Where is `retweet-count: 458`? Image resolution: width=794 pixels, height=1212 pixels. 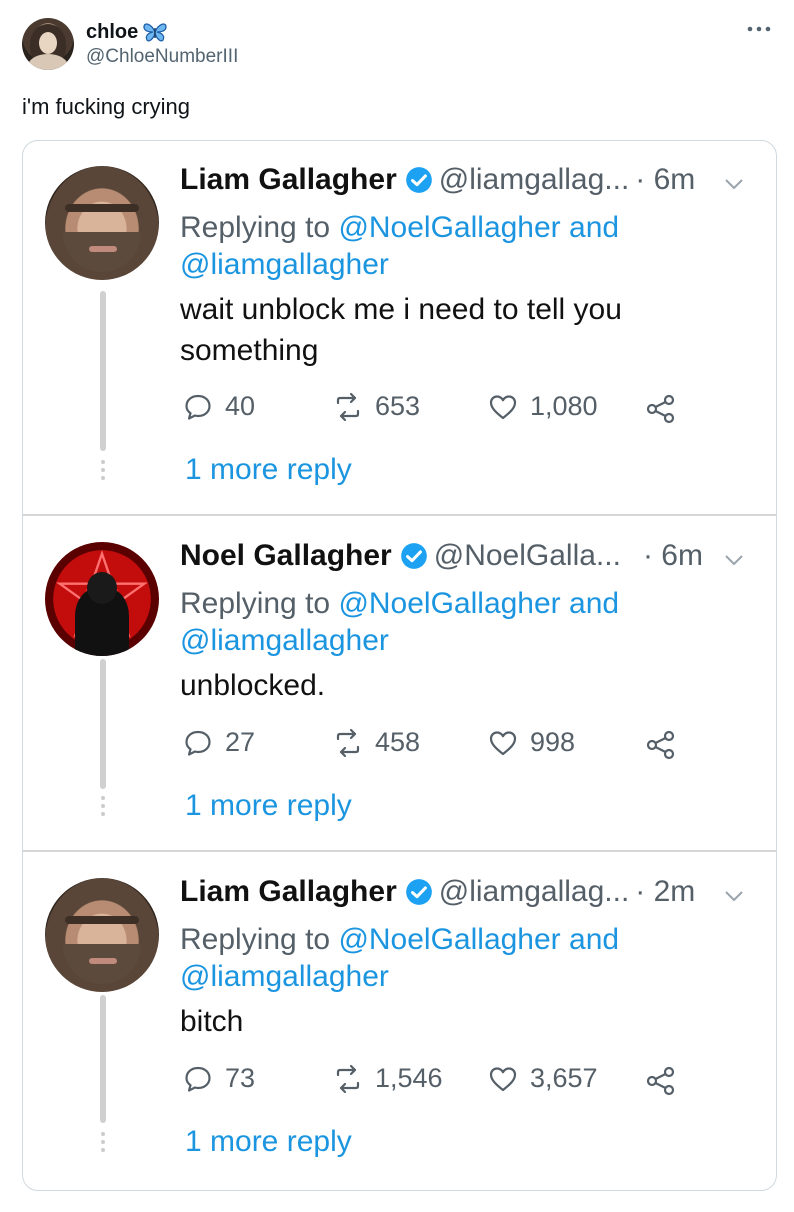
retweet-count: 458 is located at coordinates (398, 742).